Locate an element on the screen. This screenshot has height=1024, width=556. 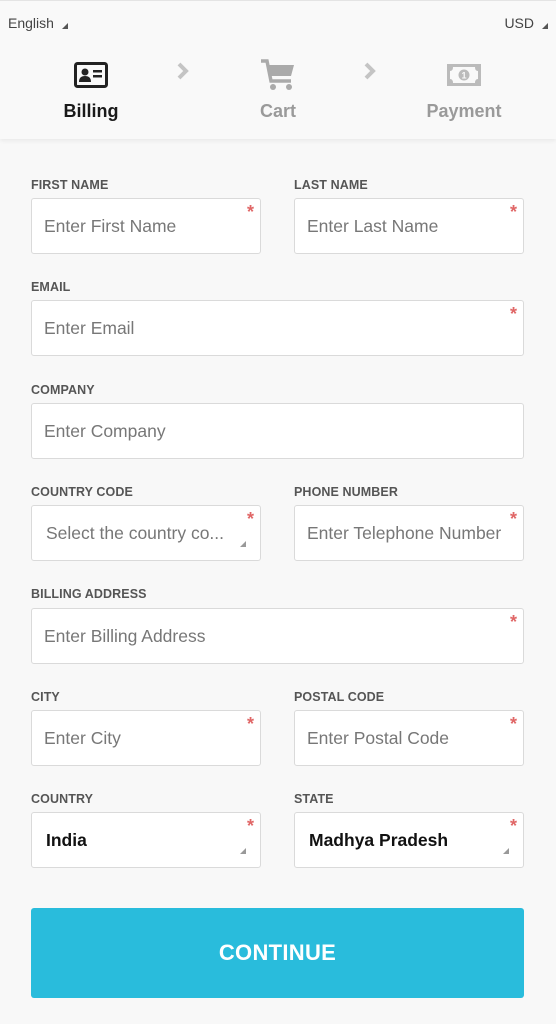
first-name-input is located at coordinates (146, 226).